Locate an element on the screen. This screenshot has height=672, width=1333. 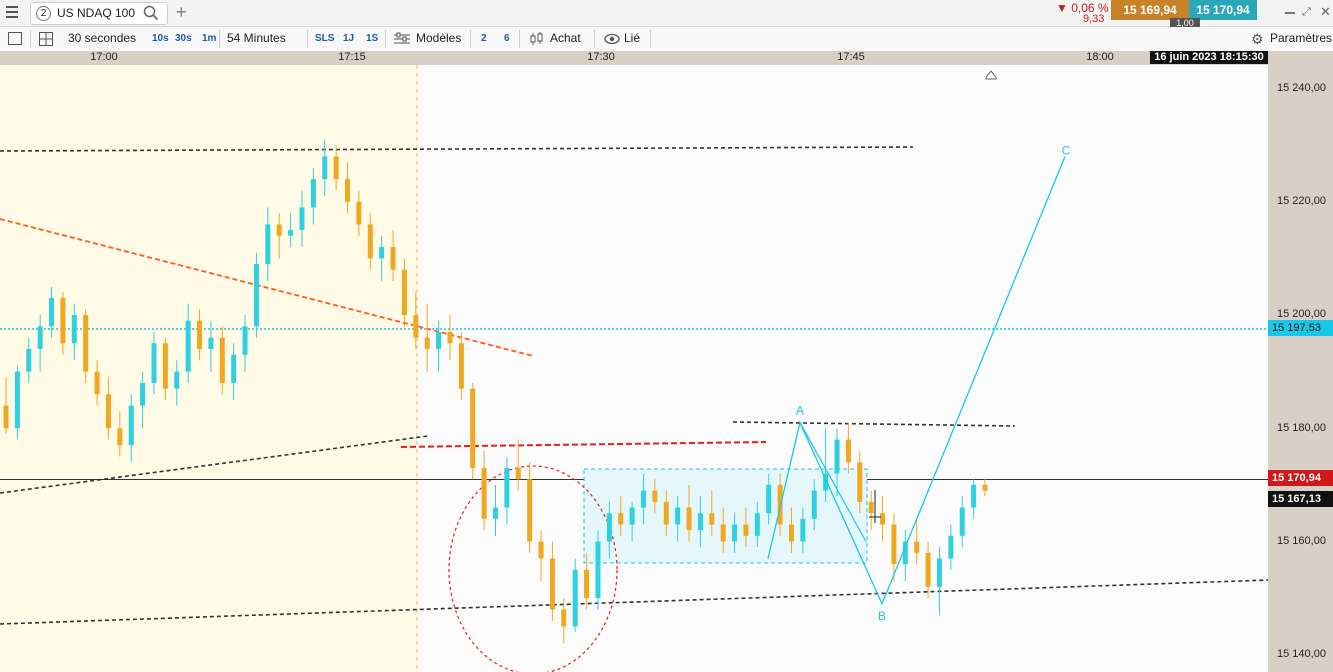
price-tick-label: 15 140,00 is located at coordinates (1301, 654).